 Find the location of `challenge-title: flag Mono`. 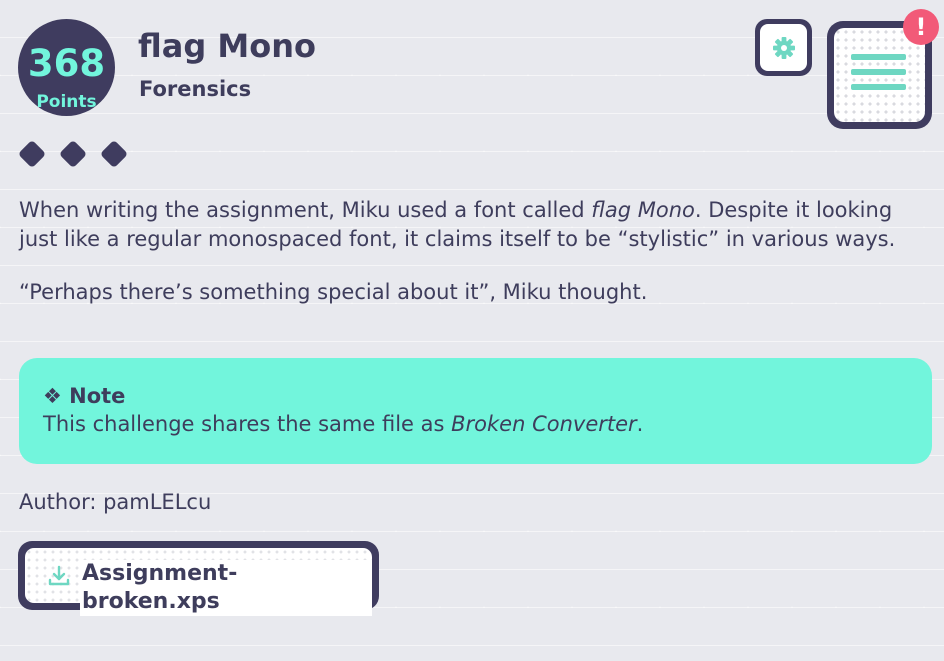

challenge-title: flag Mono is located at coordinates (227, 46).